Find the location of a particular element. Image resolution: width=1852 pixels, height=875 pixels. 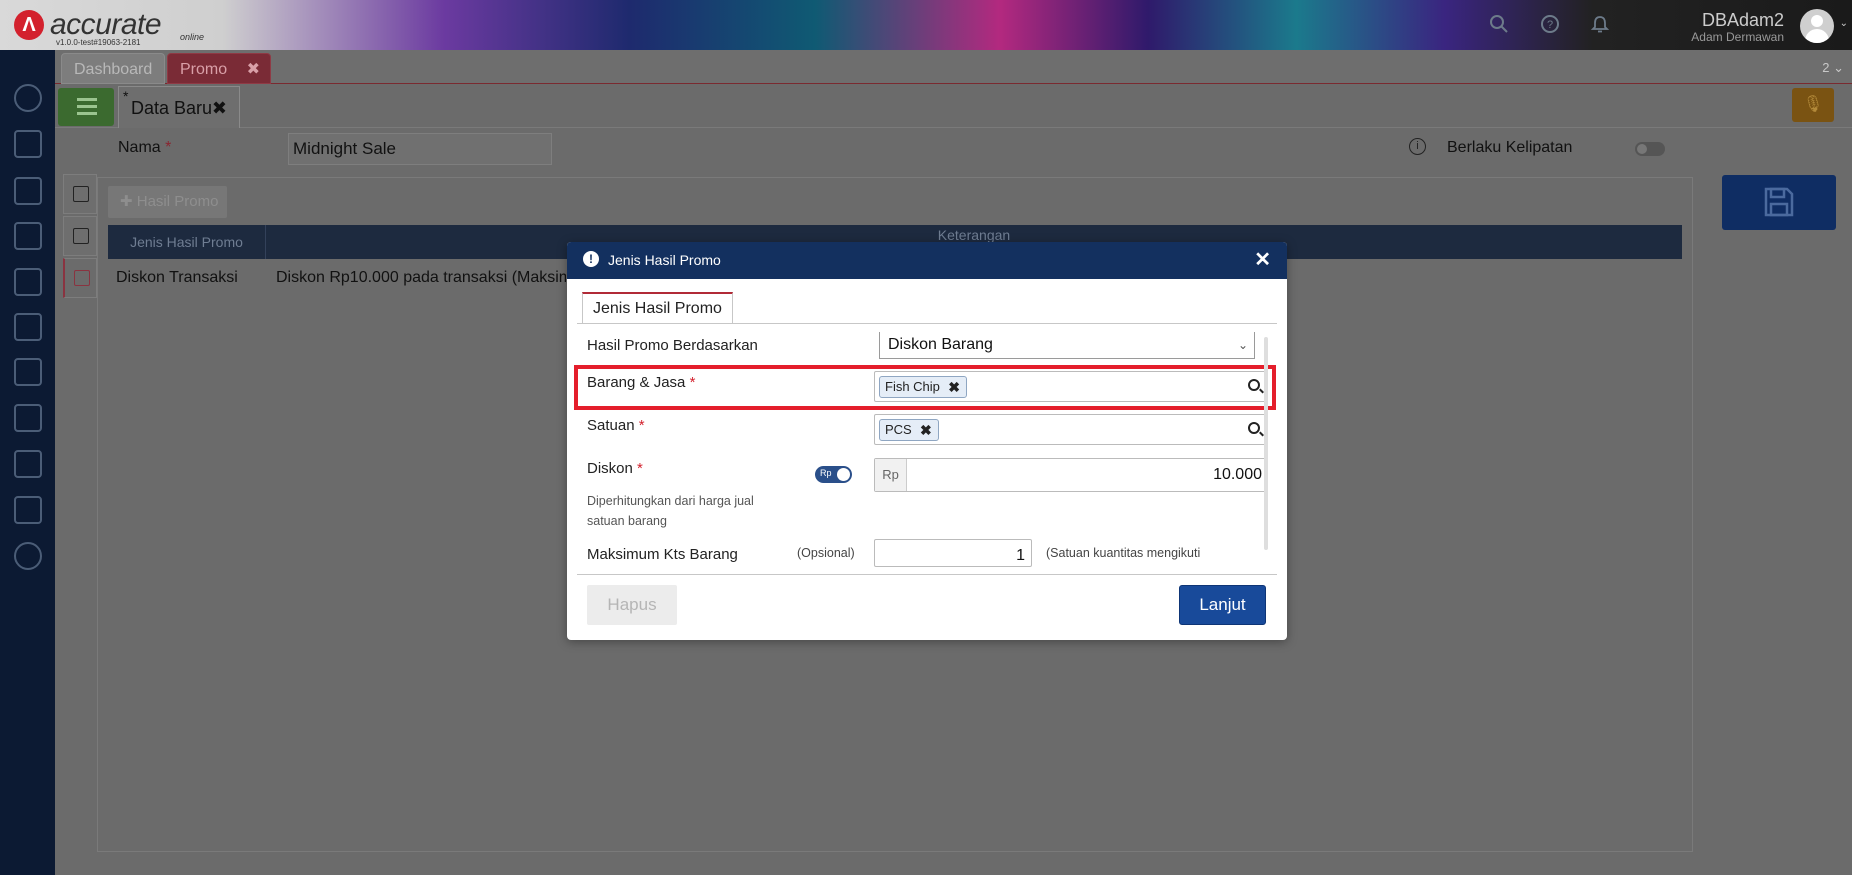

info-icon: i is located at coordinates (1417, 146).